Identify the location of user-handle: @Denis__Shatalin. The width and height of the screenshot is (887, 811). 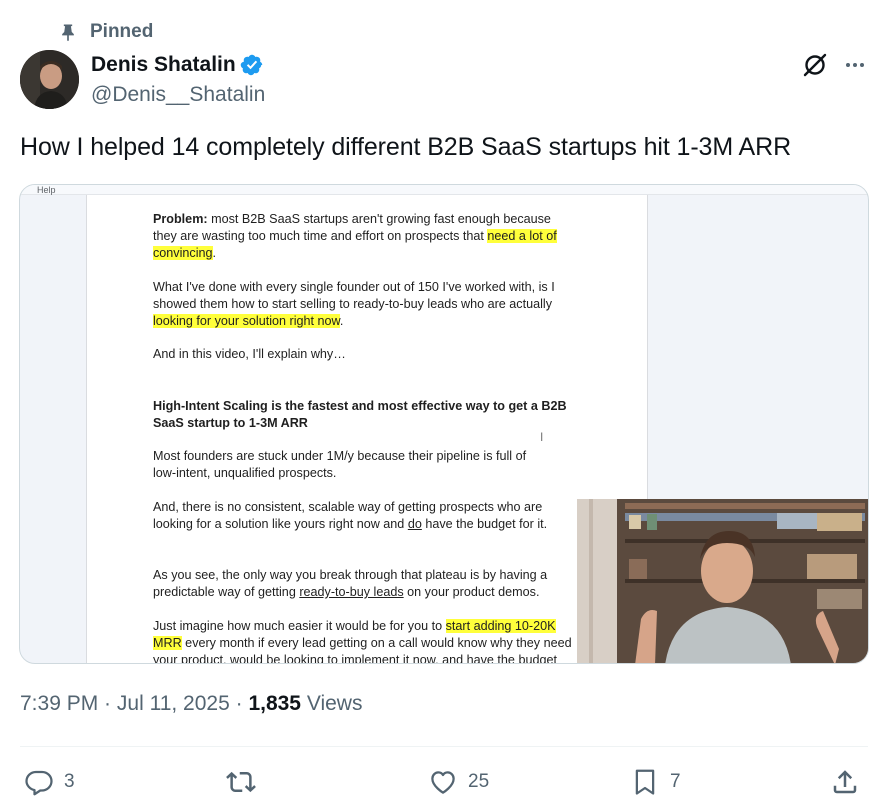
(178, 95).